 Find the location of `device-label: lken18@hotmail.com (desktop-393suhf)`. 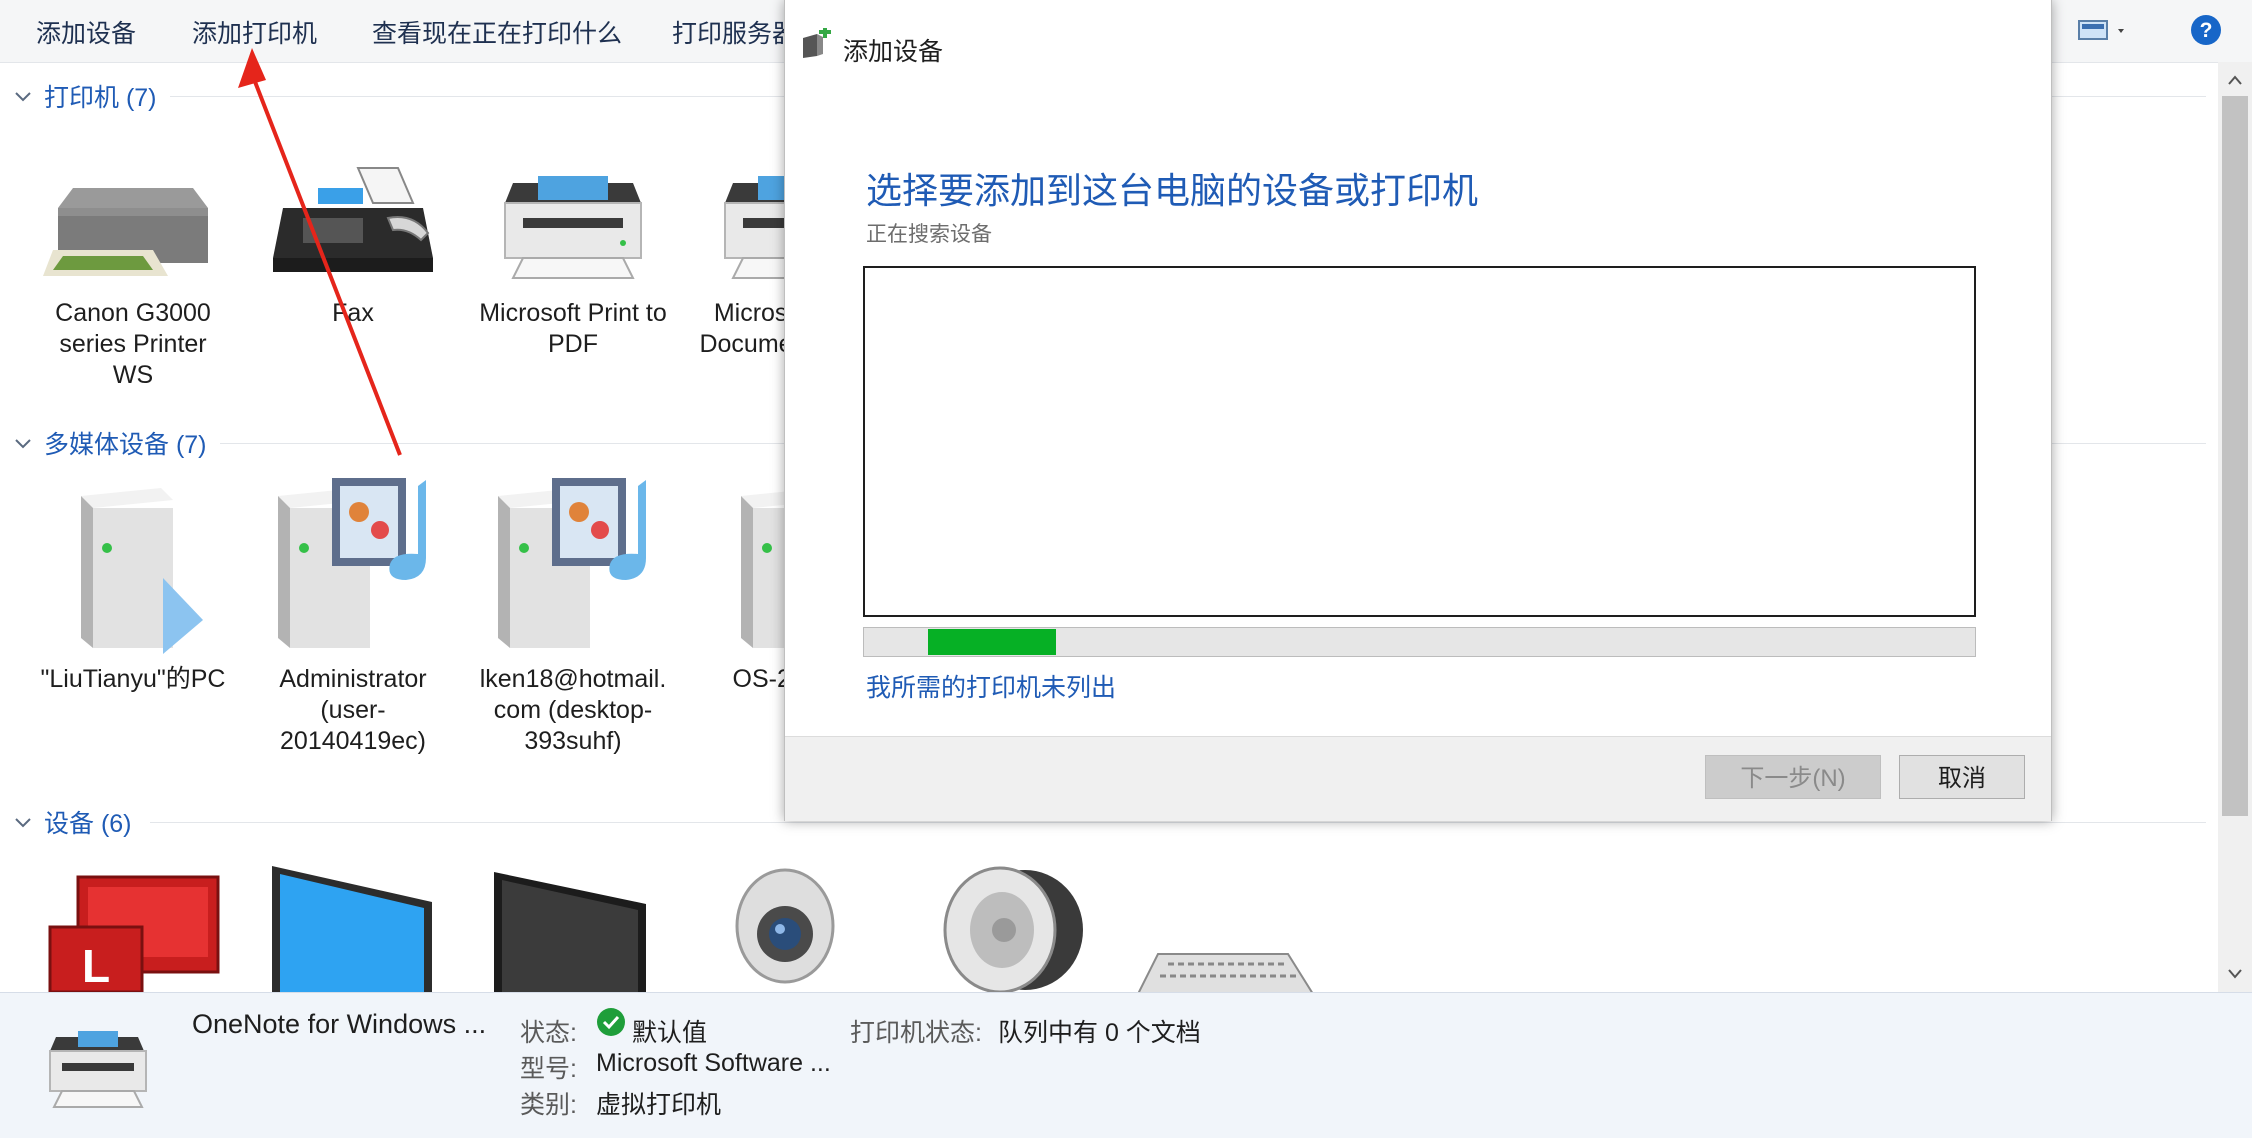

device-label: lken18@hotmail.com (desktop-393suhf) is located at coordinates (573, 710).